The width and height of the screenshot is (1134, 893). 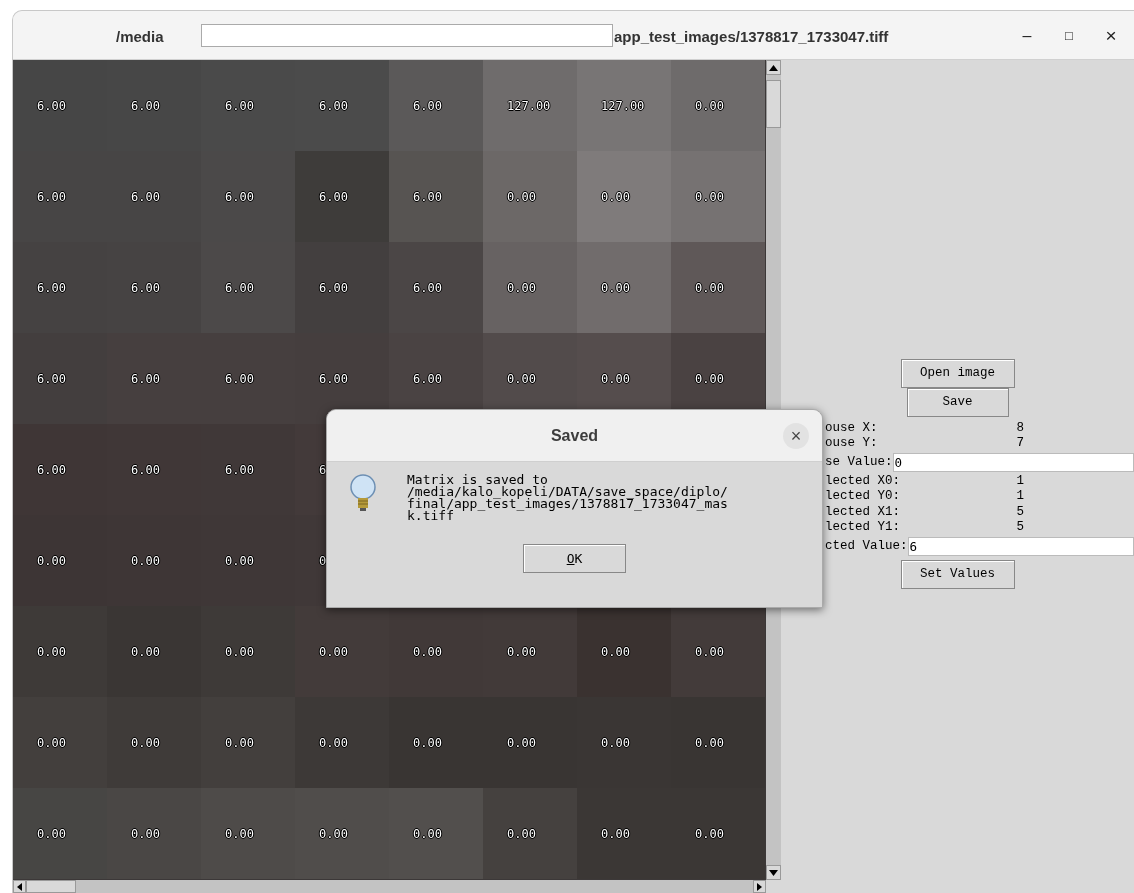 What do you see at coordinates (567, 498) in the screenshot?
I see `dialog-message: Matrix is saved to /media/kalo_kopeli/DATA/save_space/diplo/ final/app_test_images/1378817_1733047_mas k.tiff` at bounding box center [567, 498].